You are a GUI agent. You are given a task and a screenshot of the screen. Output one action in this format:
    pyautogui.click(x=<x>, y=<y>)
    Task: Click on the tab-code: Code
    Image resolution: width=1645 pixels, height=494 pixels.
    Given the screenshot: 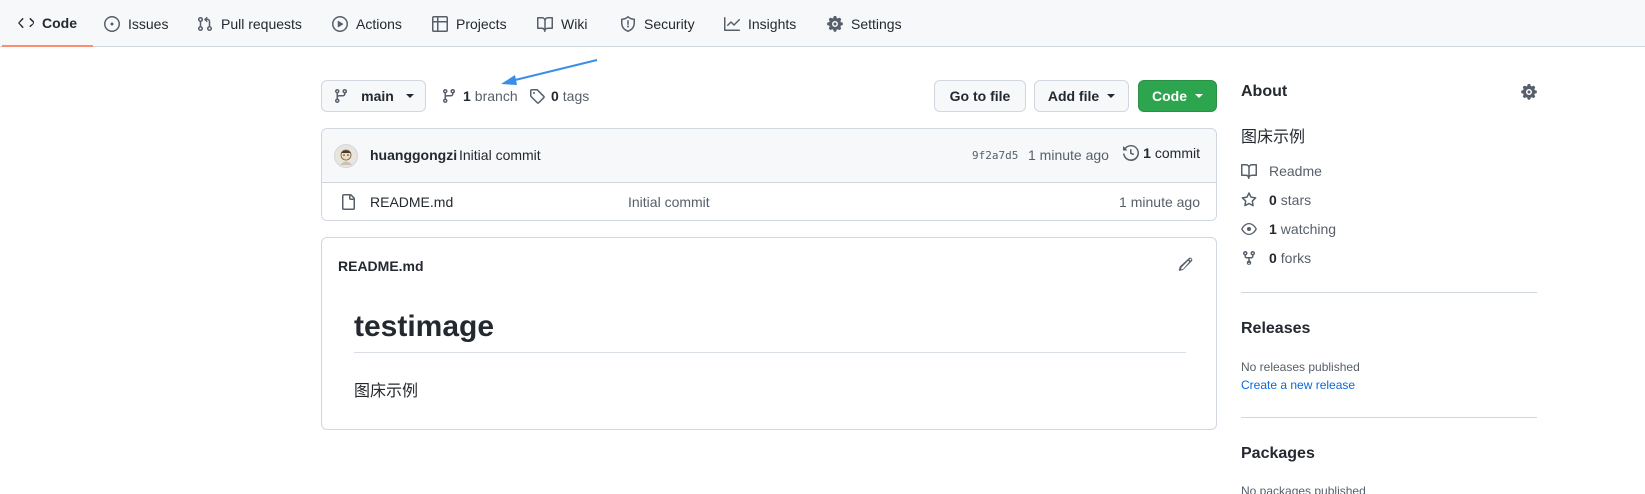 What is the action you would take?
    pyautogui.click(x=47, y=23)
    